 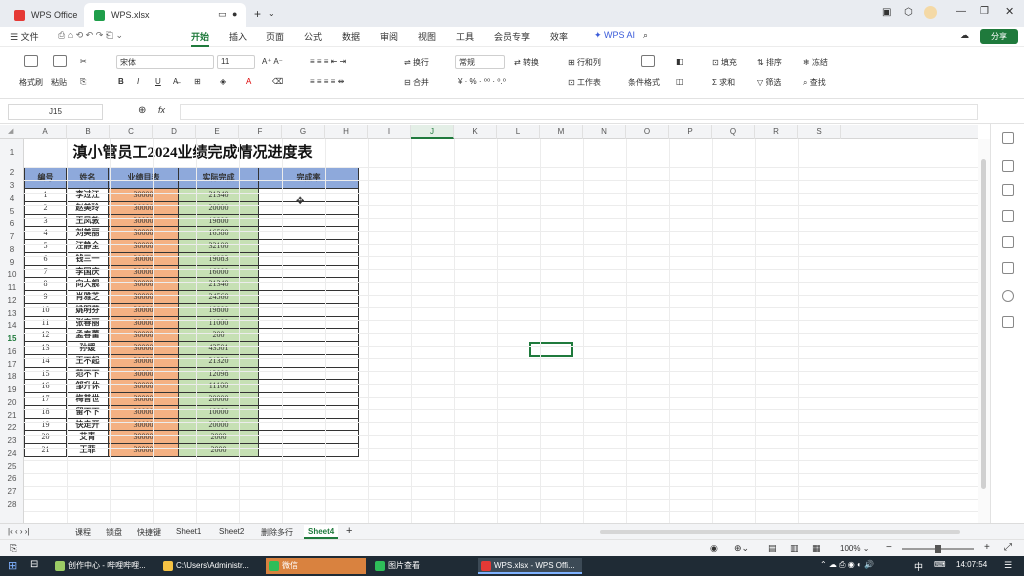 I want to click on table-cell-id: 11, so click(x=45, y=323).